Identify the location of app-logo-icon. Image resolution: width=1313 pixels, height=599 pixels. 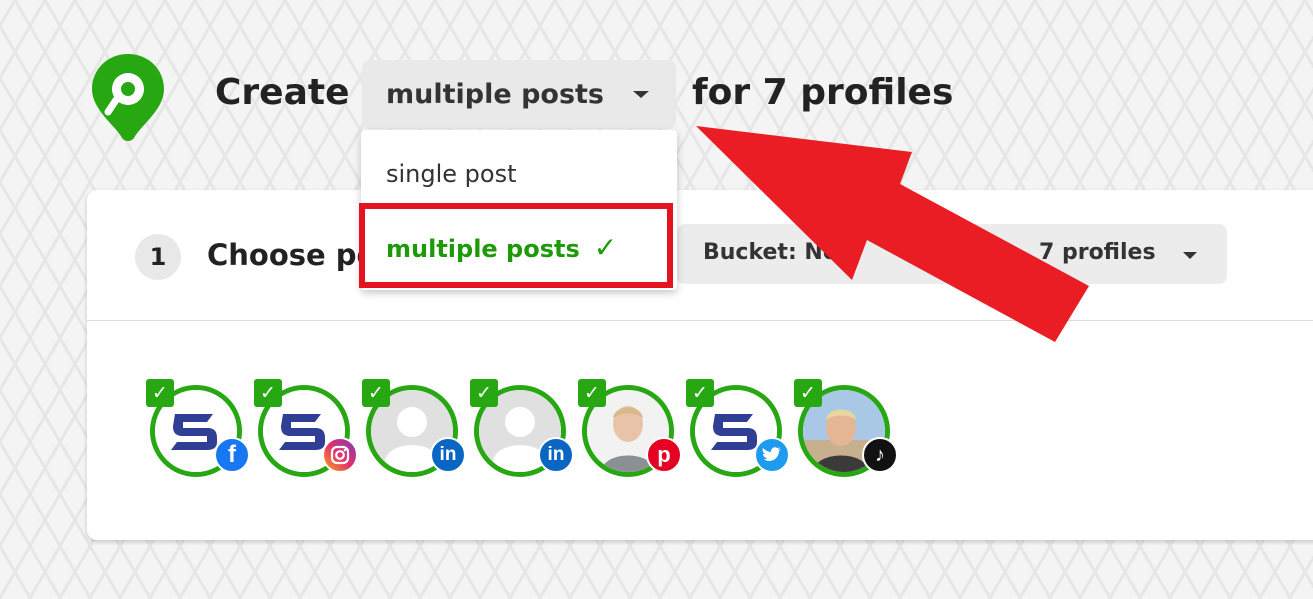
(128, 99).